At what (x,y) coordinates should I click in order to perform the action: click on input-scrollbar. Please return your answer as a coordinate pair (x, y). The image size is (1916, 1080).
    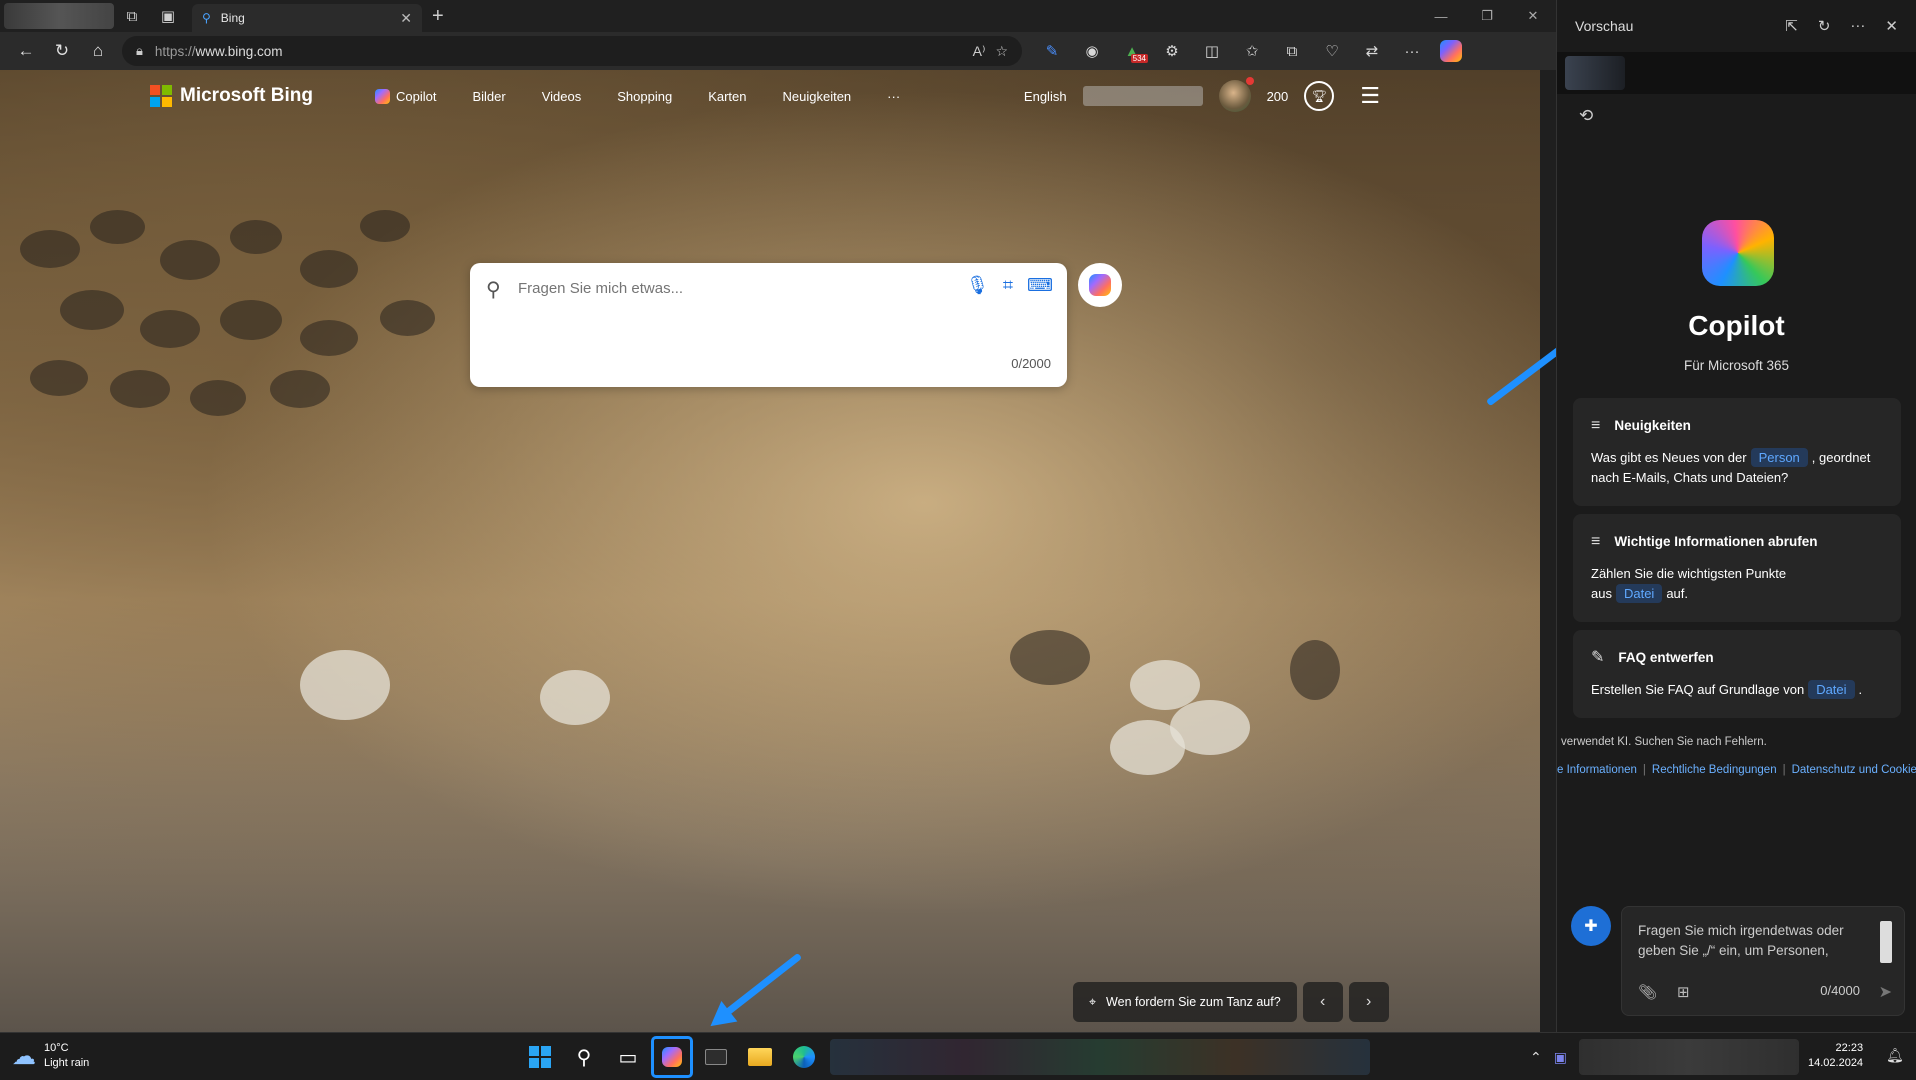
    Looking at the image, I should click on (1886, 942).